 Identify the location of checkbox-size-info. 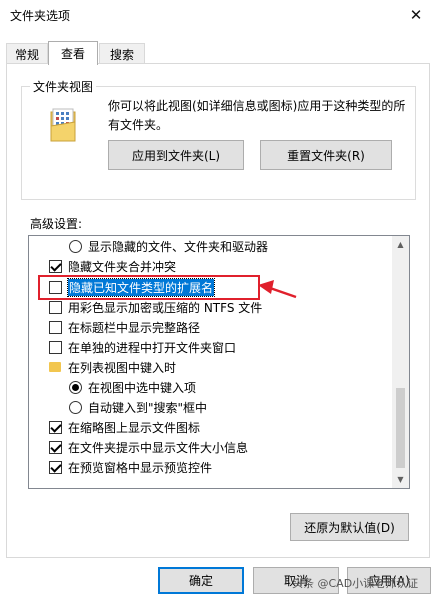
(55, 447).